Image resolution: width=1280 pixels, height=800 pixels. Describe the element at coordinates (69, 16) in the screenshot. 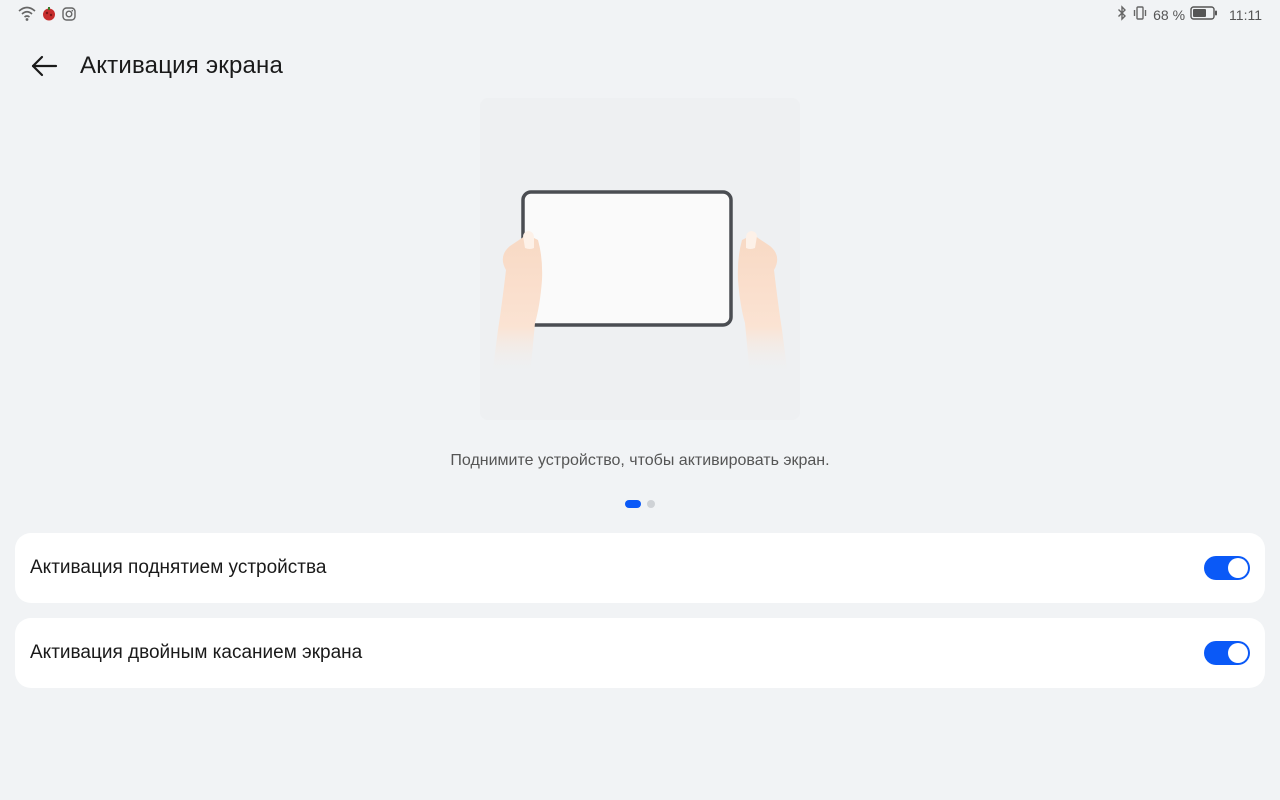

I see `instagram-icon` at that location.